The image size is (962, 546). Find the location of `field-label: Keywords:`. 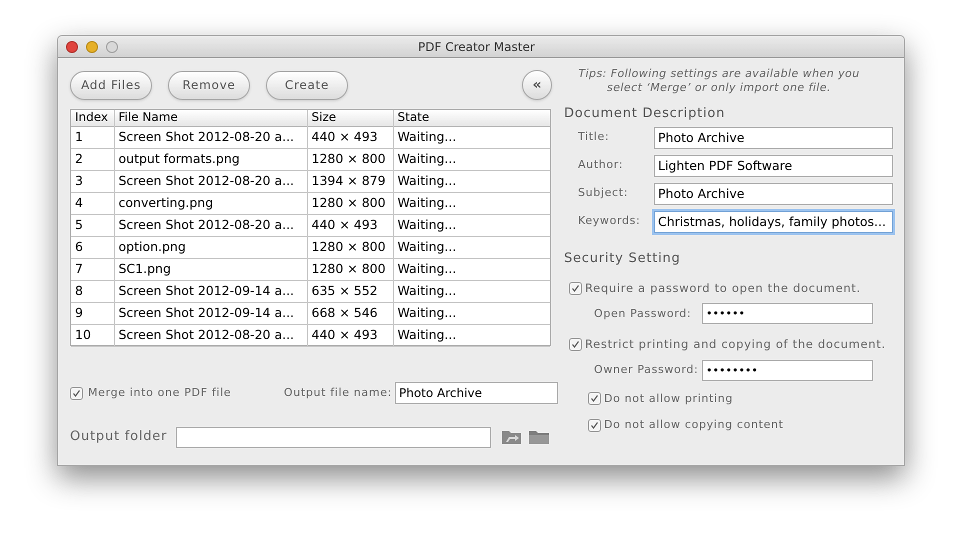

field-label: Keywords: is located at coordinates (610, 221).